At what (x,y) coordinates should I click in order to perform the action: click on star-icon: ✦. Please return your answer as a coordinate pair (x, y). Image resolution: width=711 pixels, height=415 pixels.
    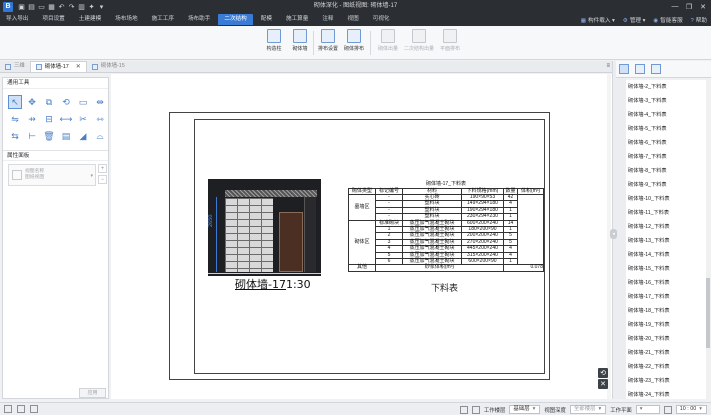
    Looking at the image, I should click on (91, 6).